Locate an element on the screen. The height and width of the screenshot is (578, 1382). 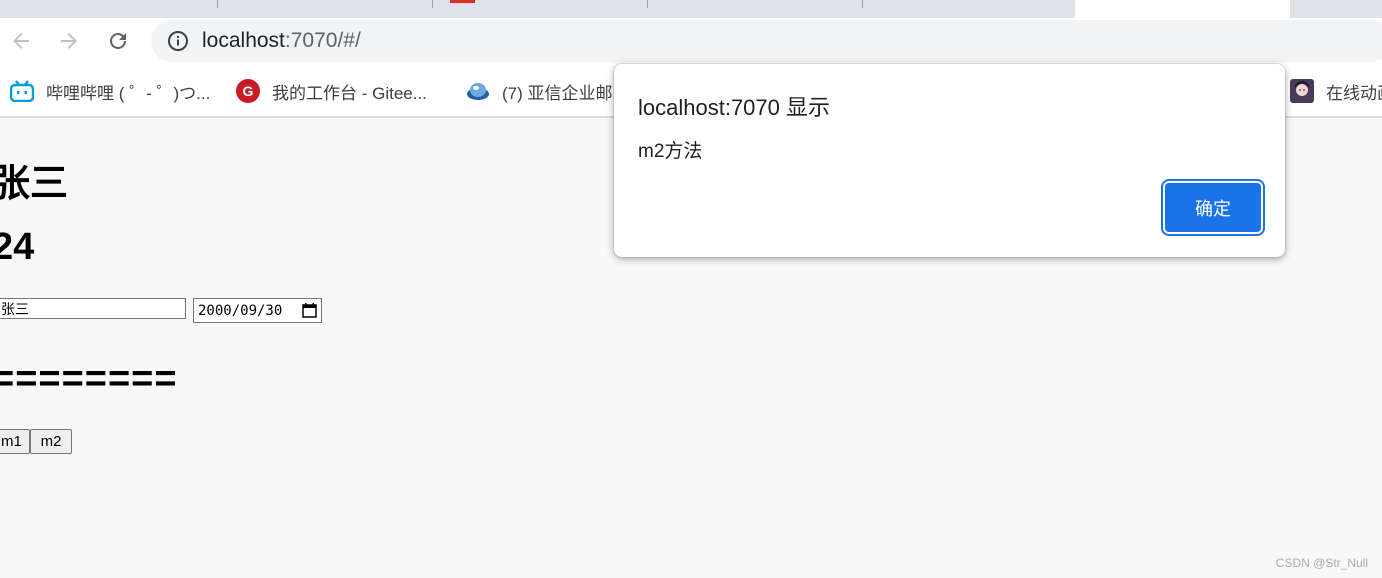
name-heading: 张三 is located at coordinates (34, 184).